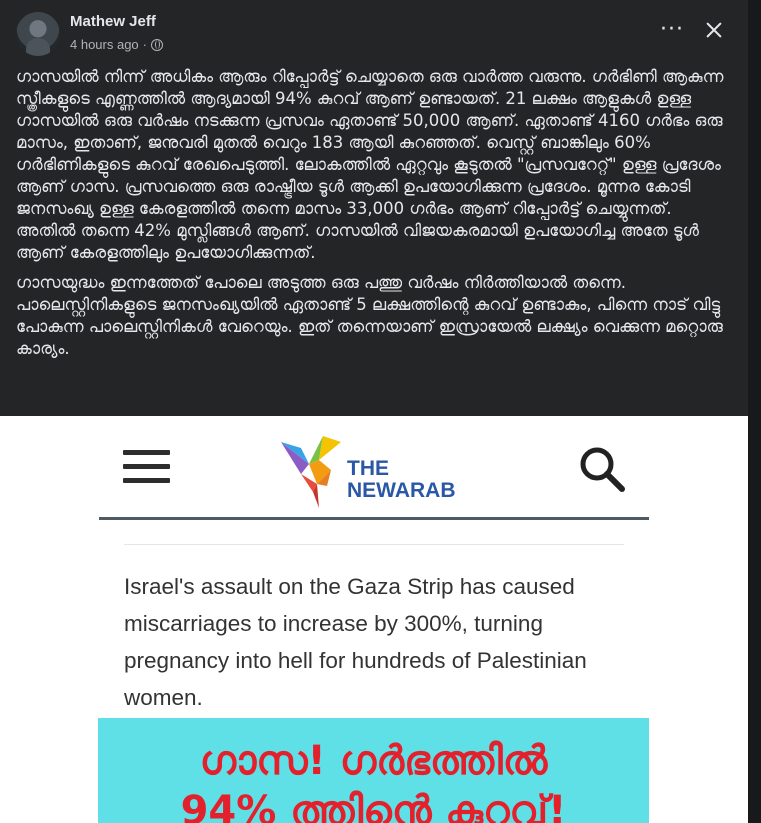 The width and height of the screenshot is (761, 823). Describe the element at coordinates (38, 34) in the screenshot. I see `author-avatar` at that location.